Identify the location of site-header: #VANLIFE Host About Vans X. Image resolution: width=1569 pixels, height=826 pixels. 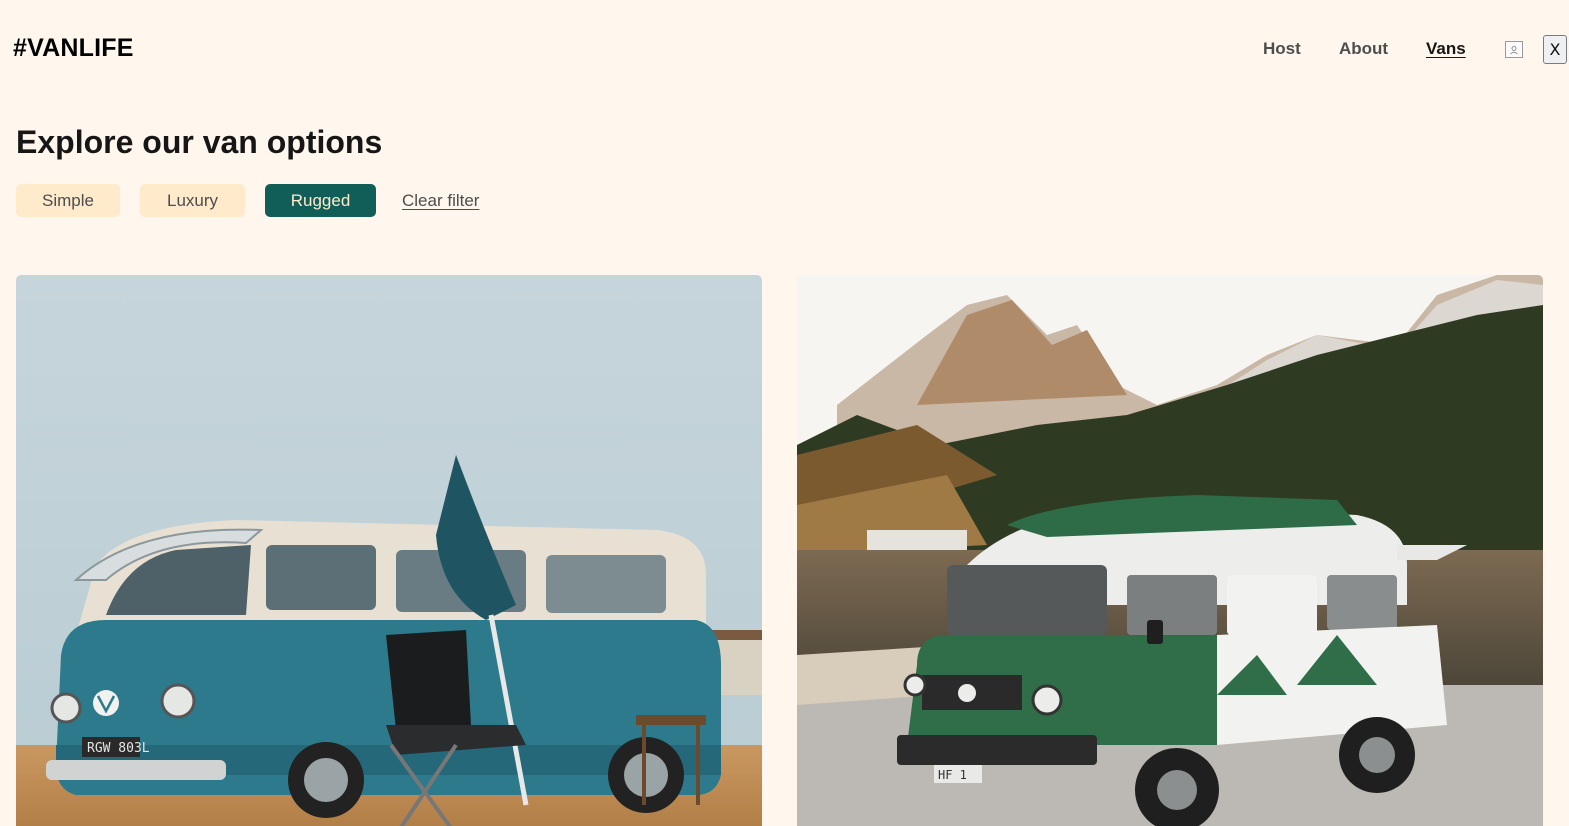
(784, 50).